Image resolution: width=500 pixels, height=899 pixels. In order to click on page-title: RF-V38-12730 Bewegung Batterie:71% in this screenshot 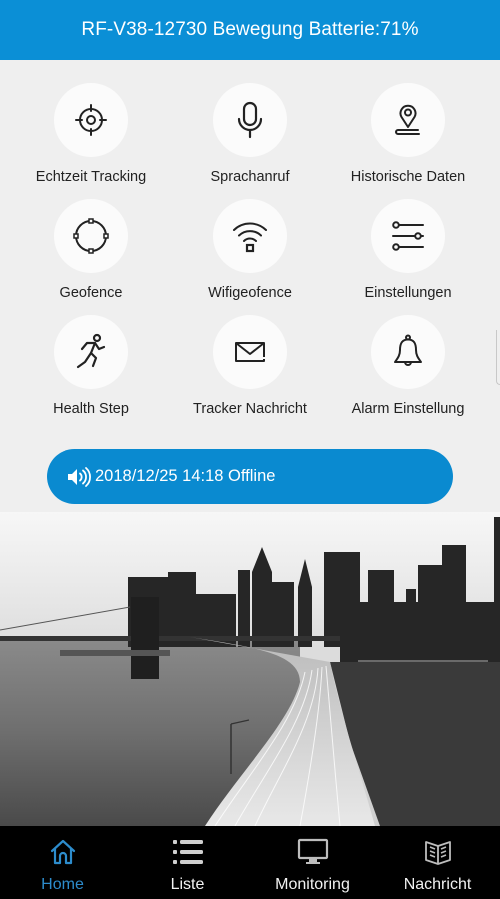, I will do `click(250, 29)`.